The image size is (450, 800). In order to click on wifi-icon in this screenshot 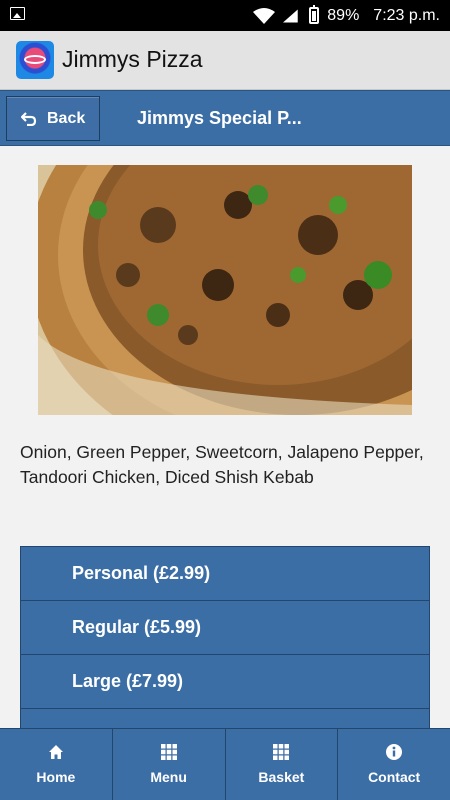, I will do `click(264, 15)`.